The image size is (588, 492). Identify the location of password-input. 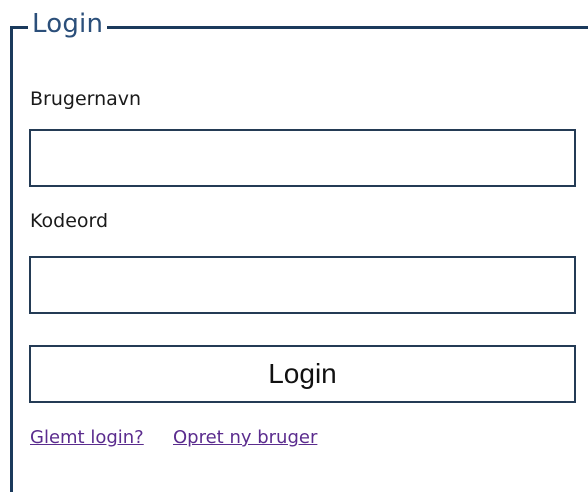
(302, 285).